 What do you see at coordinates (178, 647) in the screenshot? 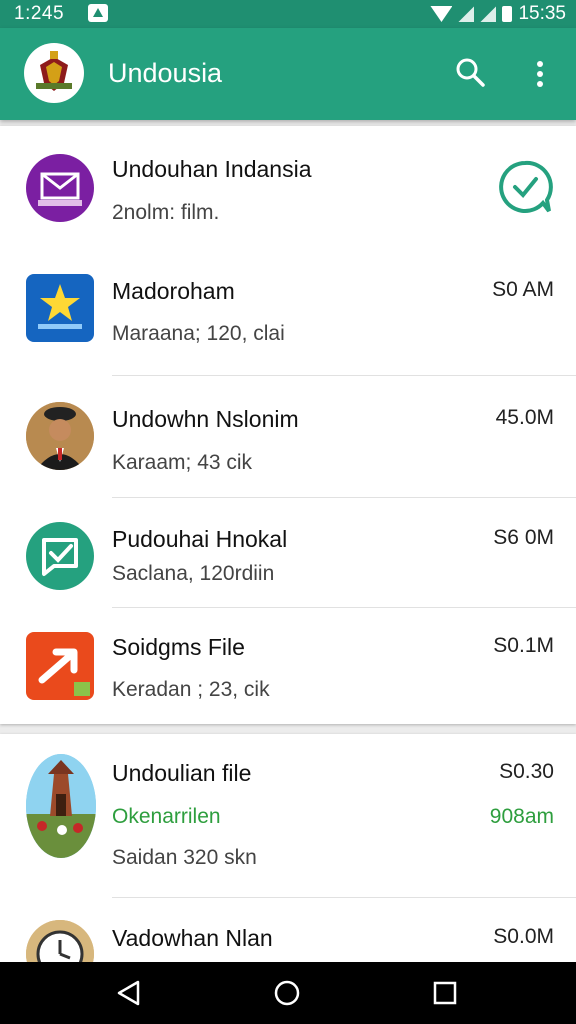
I see `item-title: Soidgms File` at bounding box center [178, 647].